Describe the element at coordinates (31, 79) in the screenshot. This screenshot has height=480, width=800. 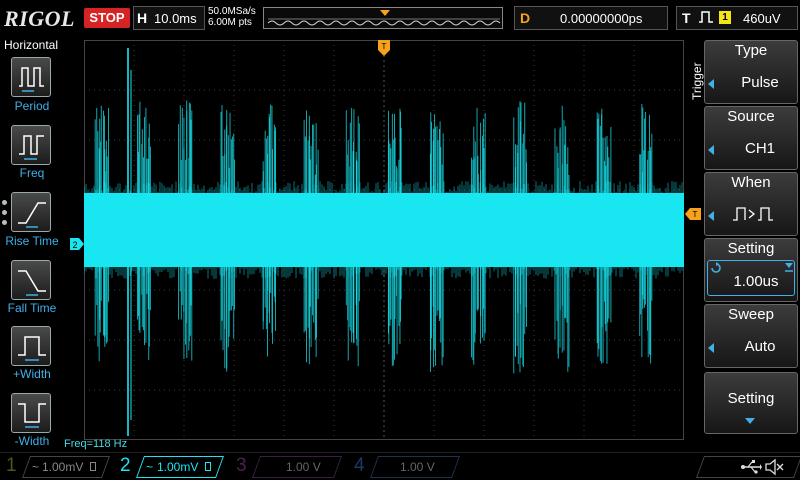
I see `period-icon` at that location.